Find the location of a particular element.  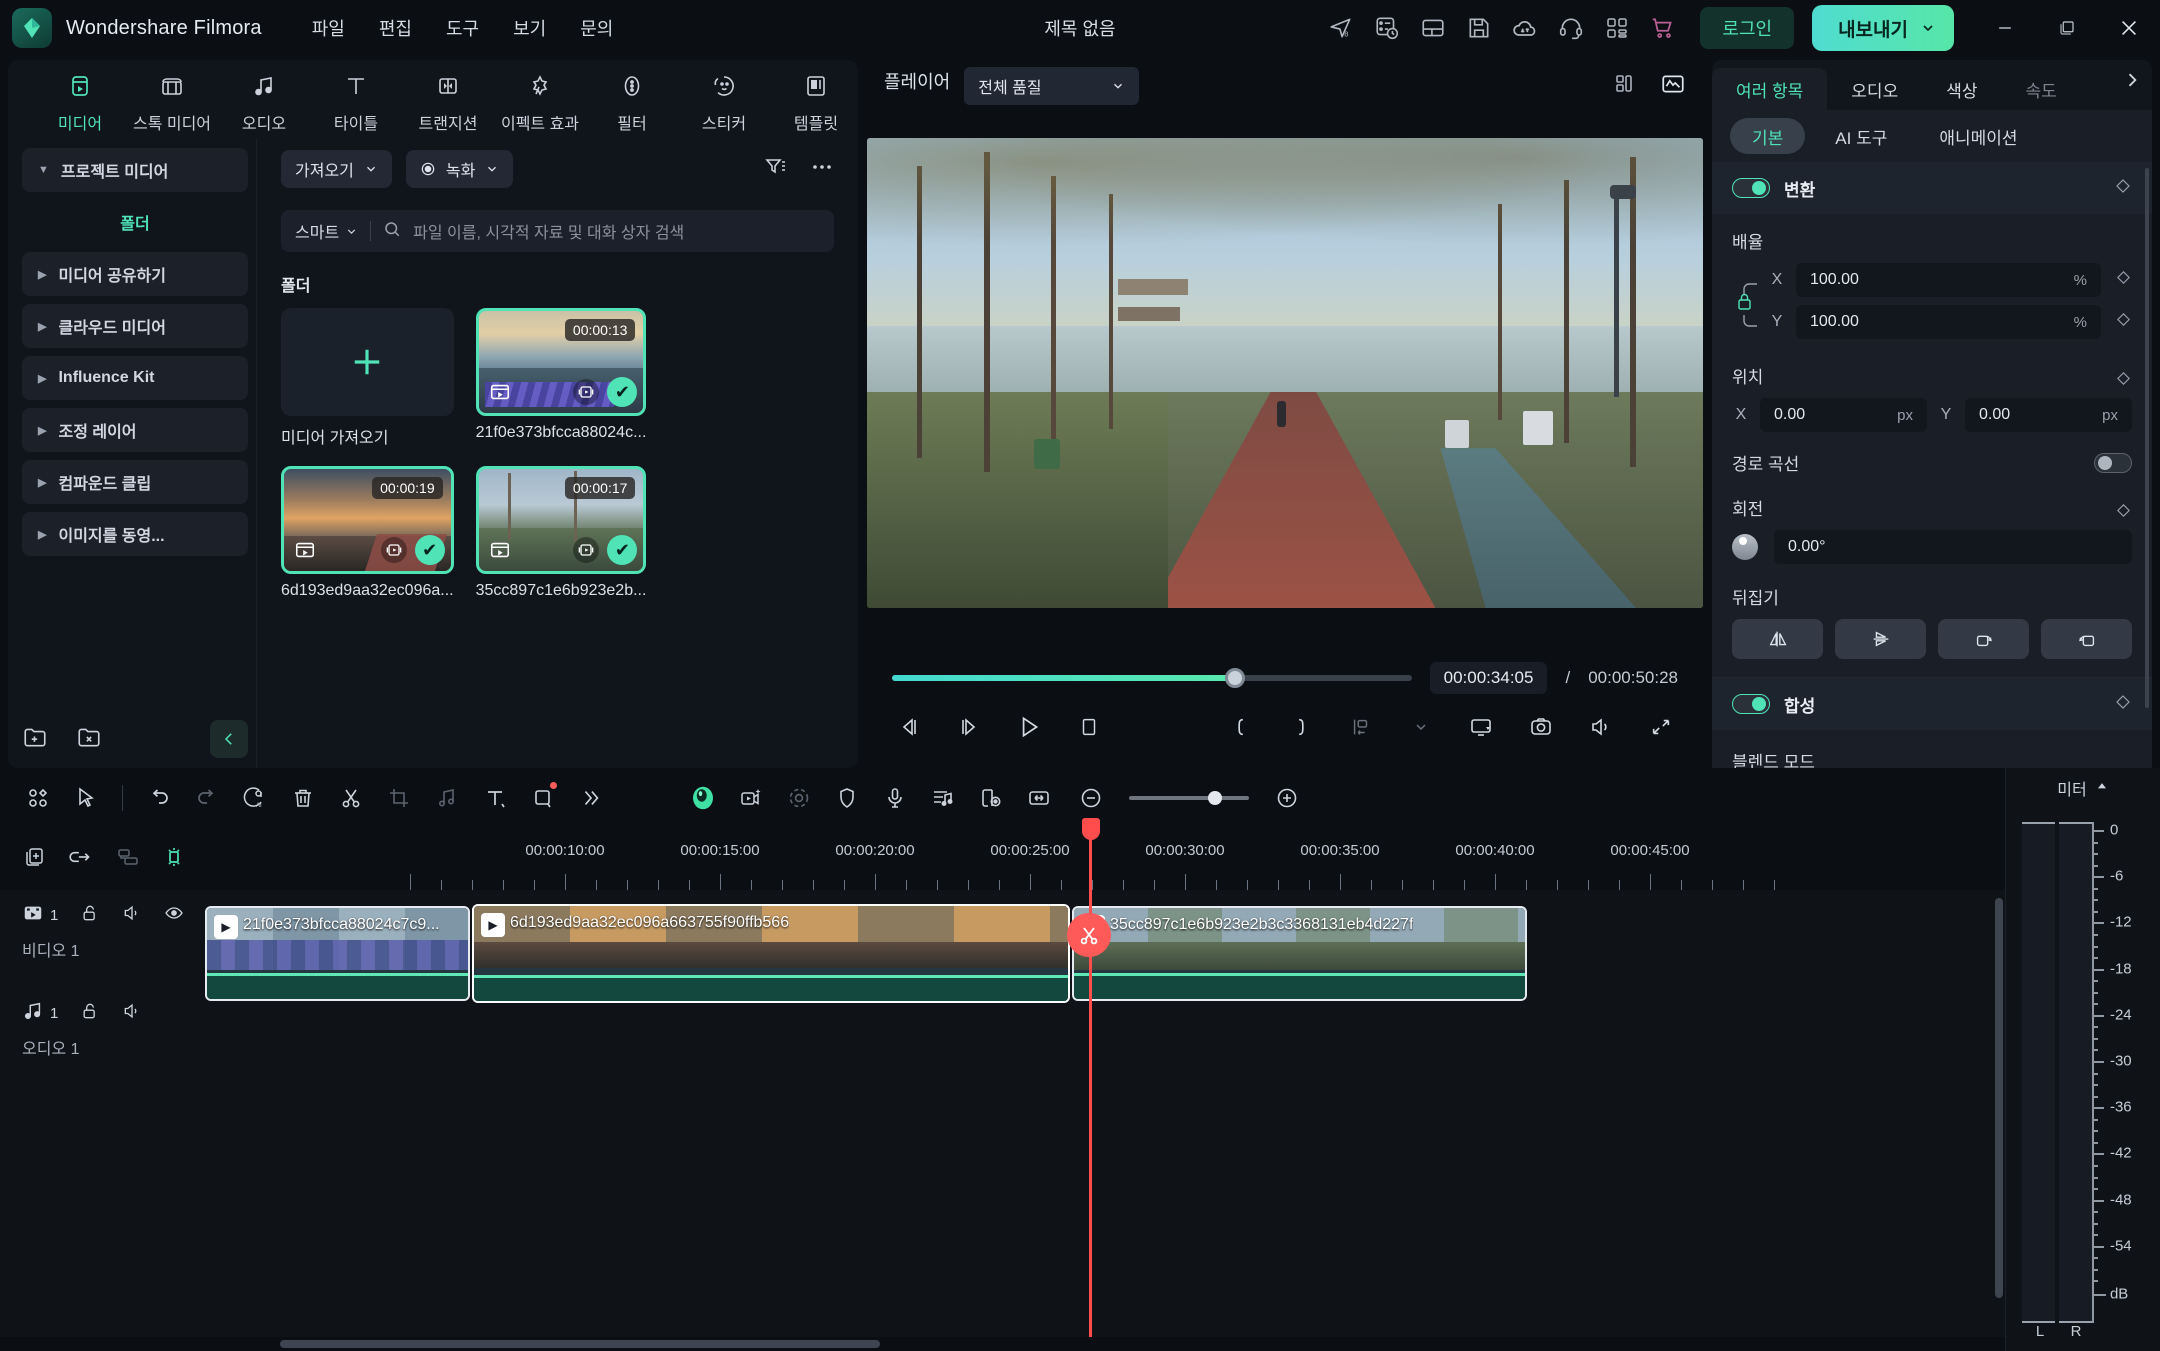

tasks-clock-icon is located at coordinates (1387, 28).